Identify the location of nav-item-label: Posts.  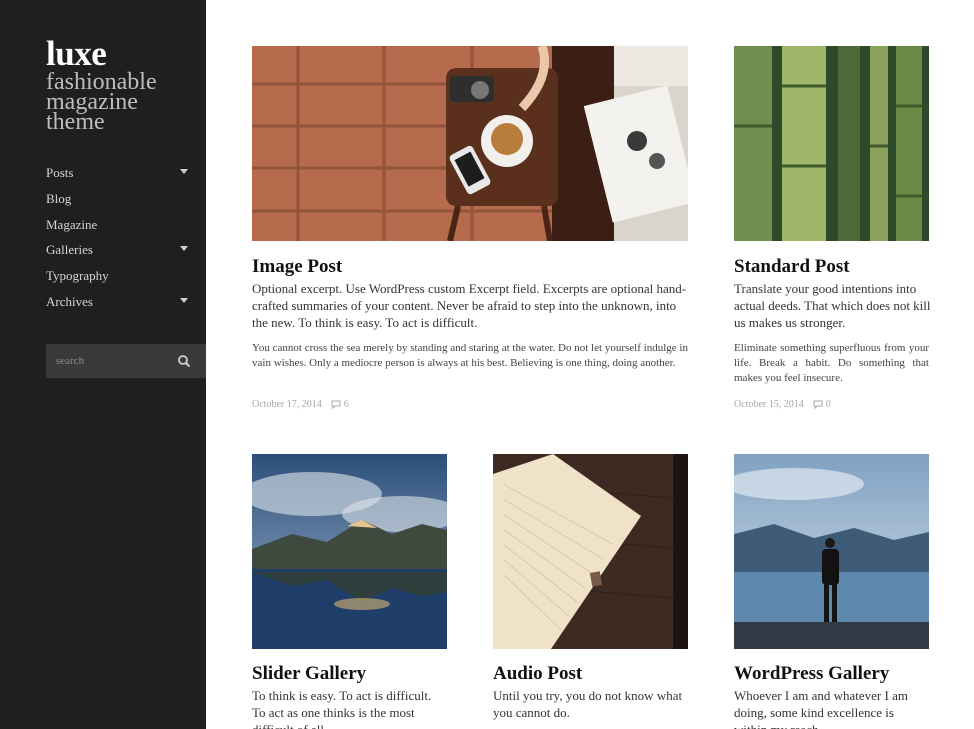
(60, 172).